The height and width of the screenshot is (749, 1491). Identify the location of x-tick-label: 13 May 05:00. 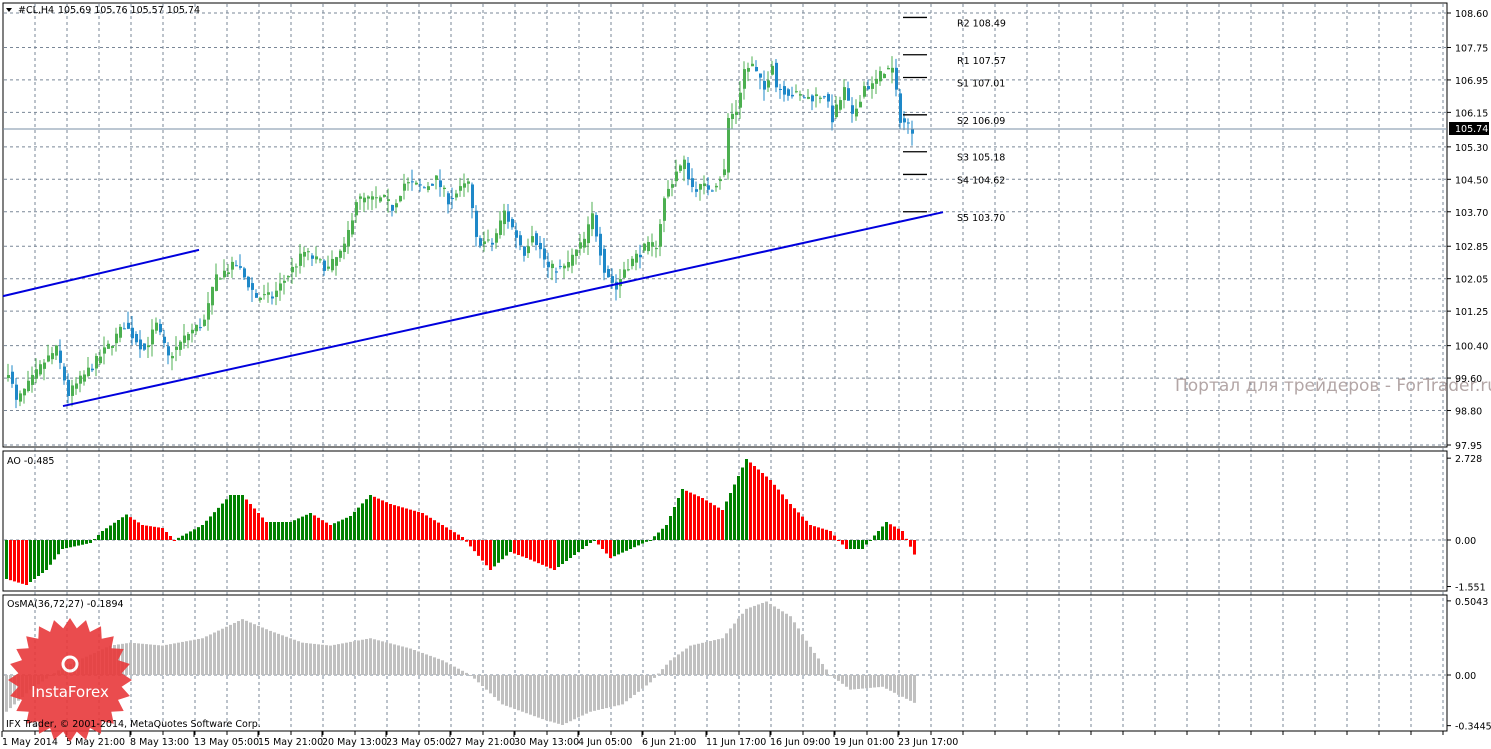
(226, 742).